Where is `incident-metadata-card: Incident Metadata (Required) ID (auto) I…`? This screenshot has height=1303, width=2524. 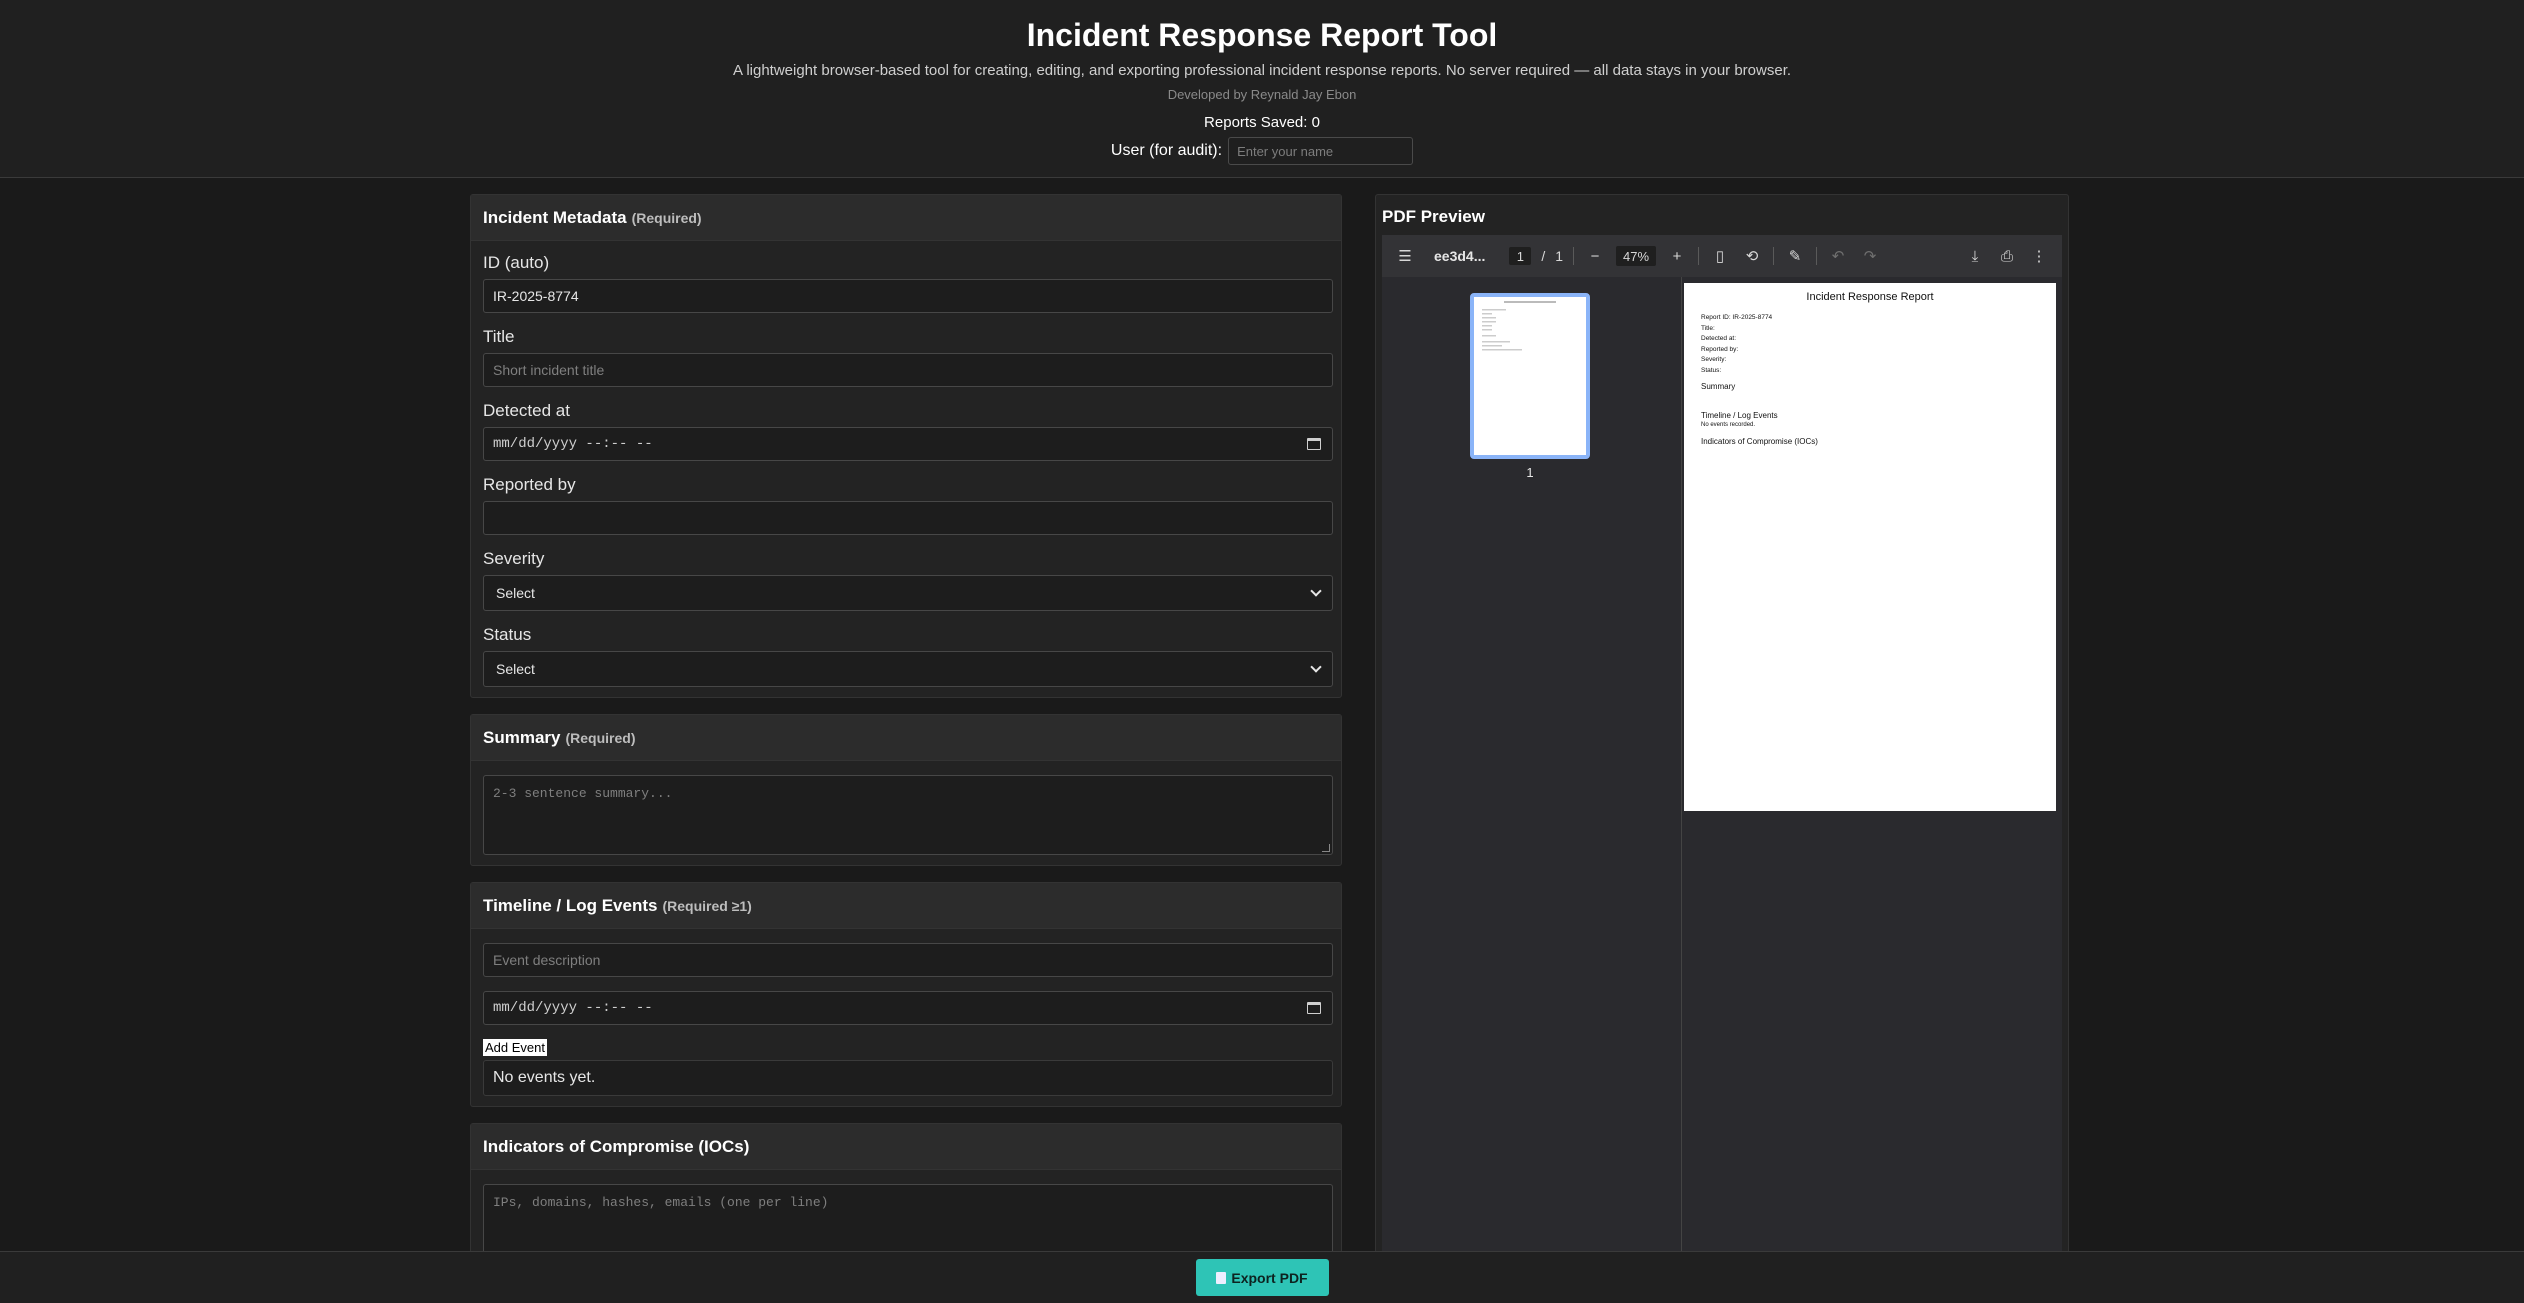 incident-metadata-card: Incident Metadata (Required) ID (auto) I… is located at coordinates (906, 446).